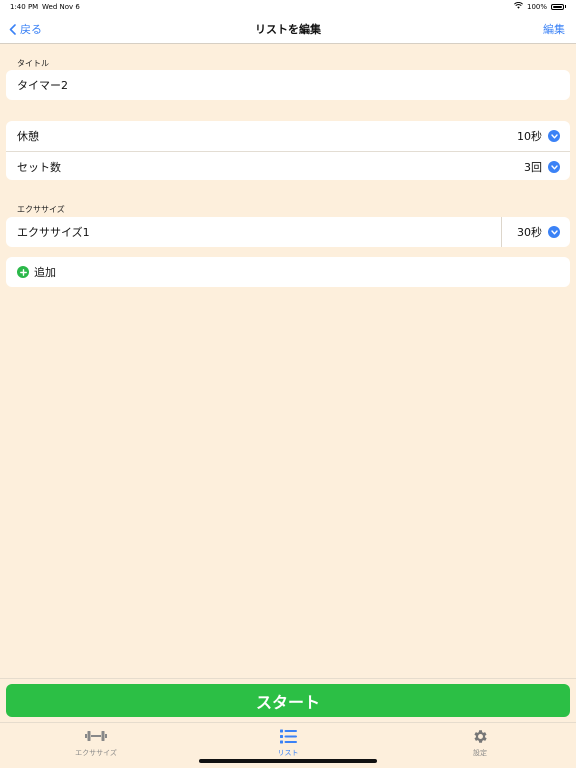 Image resolution: width=576 pixels, height=768 pixels. What do you see at coordinates (33, 63) in the screenshot?
I see `title-section-label: タイトル` at bounding box center [33, 63].